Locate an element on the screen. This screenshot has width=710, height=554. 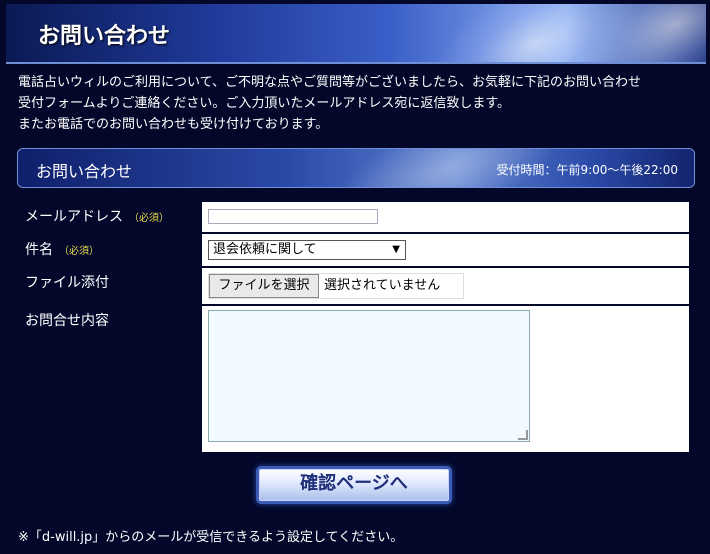
choose-file-button: ファイルを選択 is located at coordinates (264, 286).